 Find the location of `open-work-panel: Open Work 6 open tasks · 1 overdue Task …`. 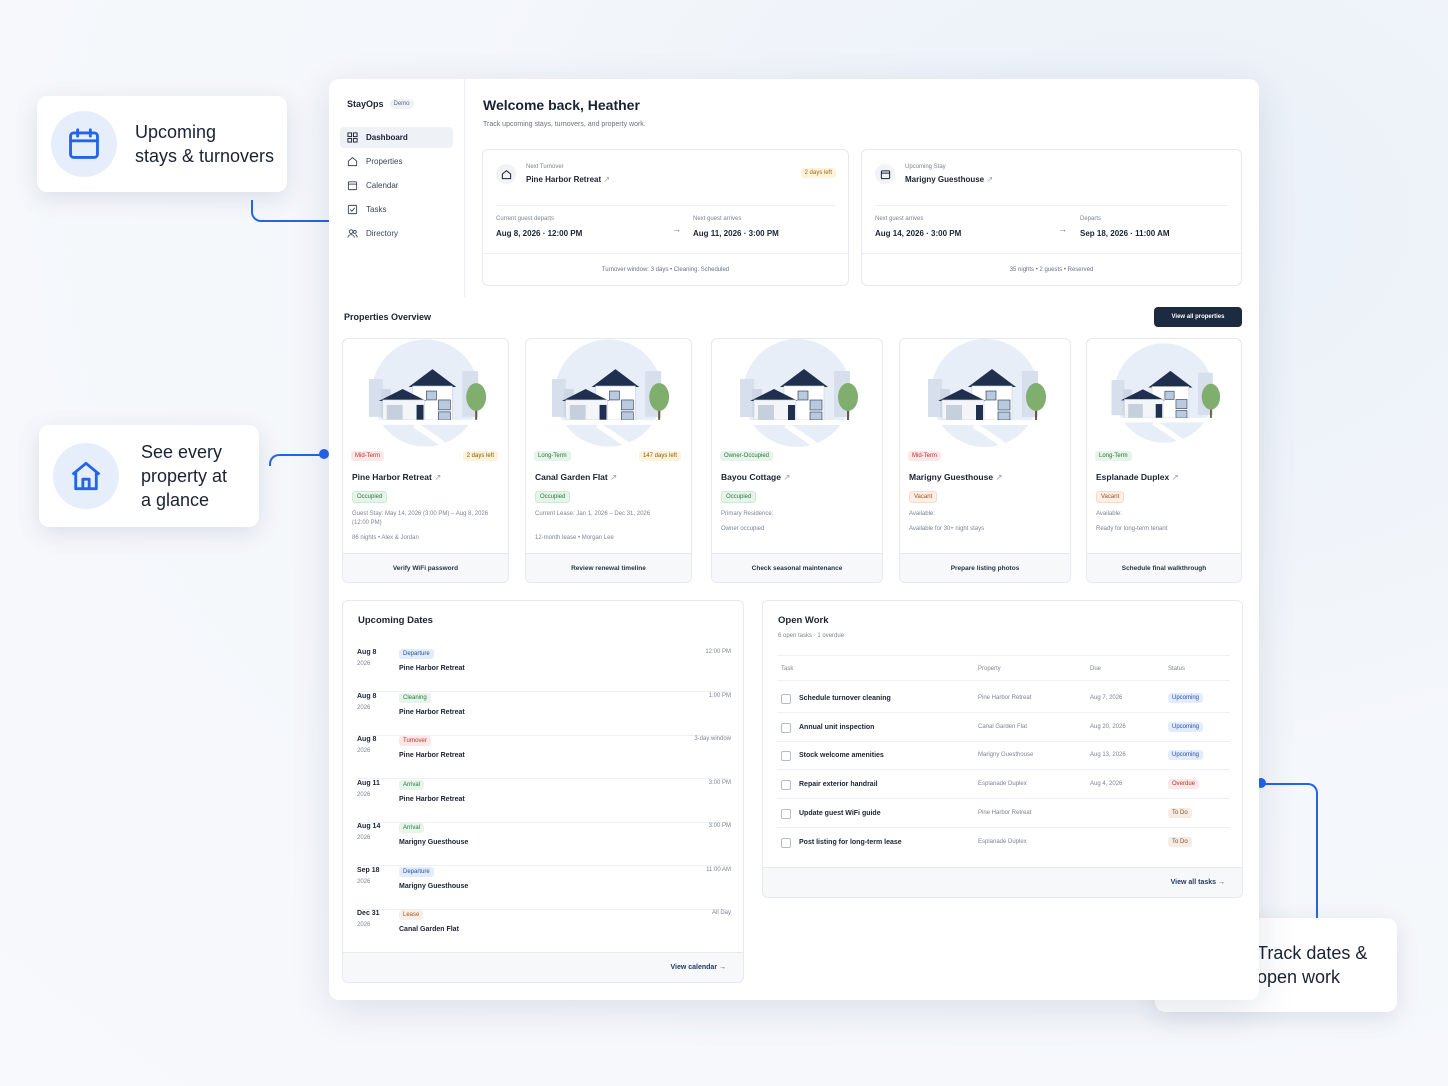

open-work-panel: Open Work 6 open tasks · 1 overdue Task … is located at coordinates (1002, 749).